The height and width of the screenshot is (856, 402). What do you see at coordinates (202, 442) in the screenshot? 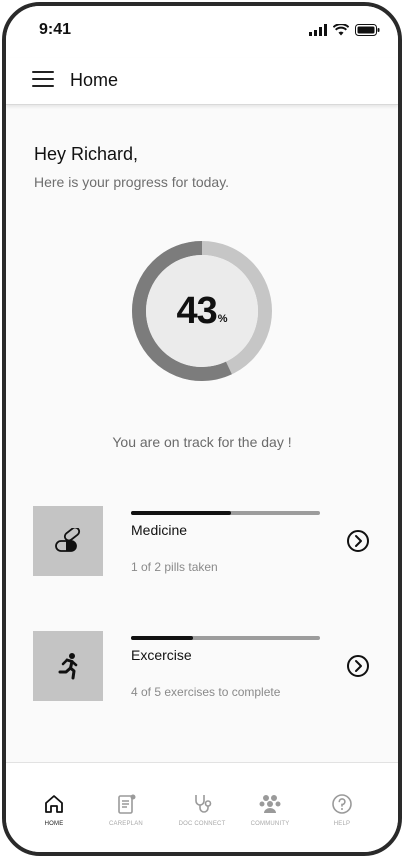
I see `progress-status: You are on track for the day !` at bounding box center [202, 442].